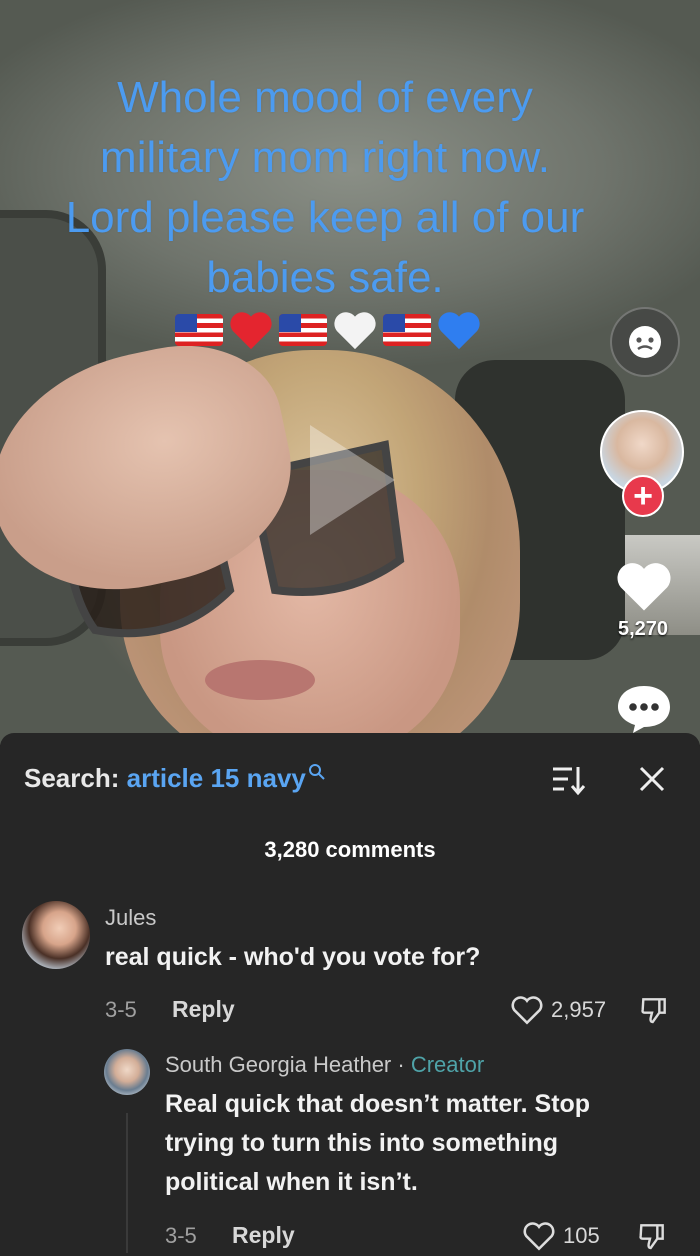  Describe the element at coordinates (325, 157) in the screenshot. I see `caption-line: military mom right now.` at that location.